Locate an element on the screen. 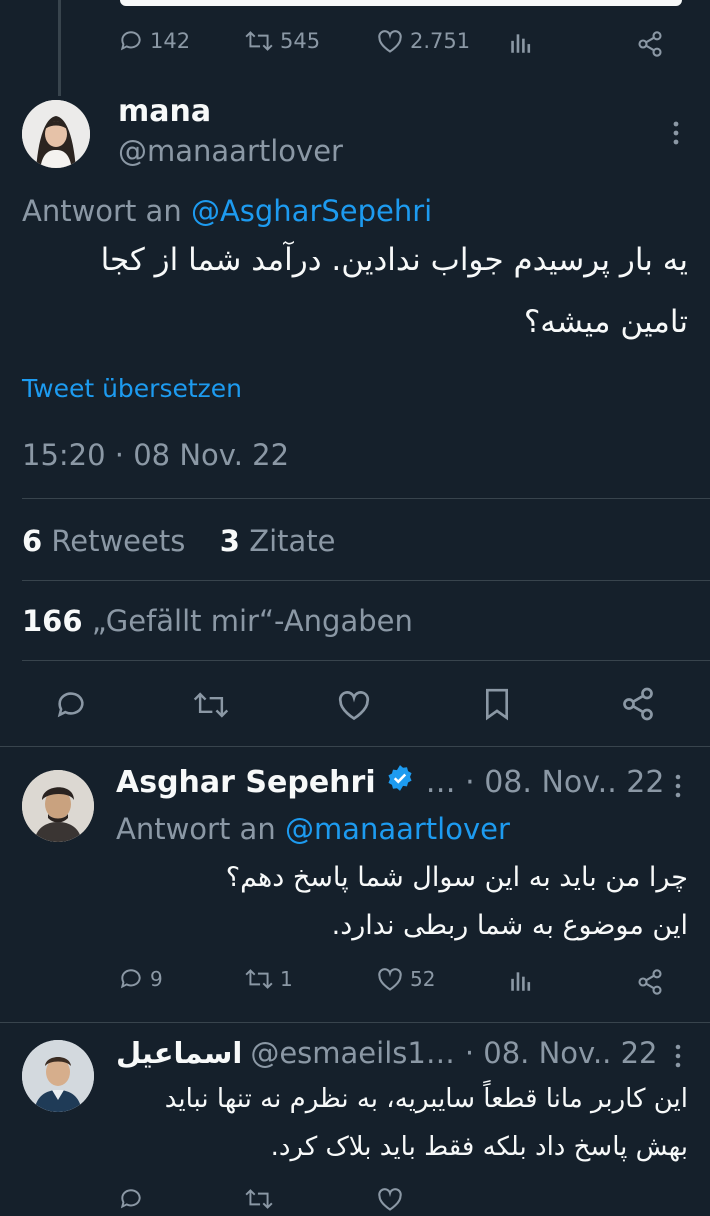  reply-header: اسماعیل @esmaeils1… · 08. Nov.. 22 is located at coordinates (387, 1053).